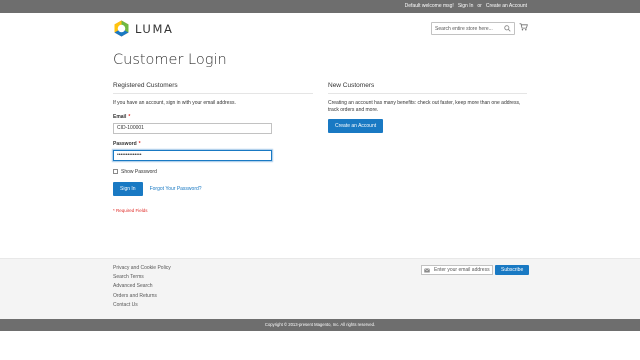 The width and height of the screenshot is (640, 360). I want to click on required-fields-note: * Required Fields, so click(130, 210).